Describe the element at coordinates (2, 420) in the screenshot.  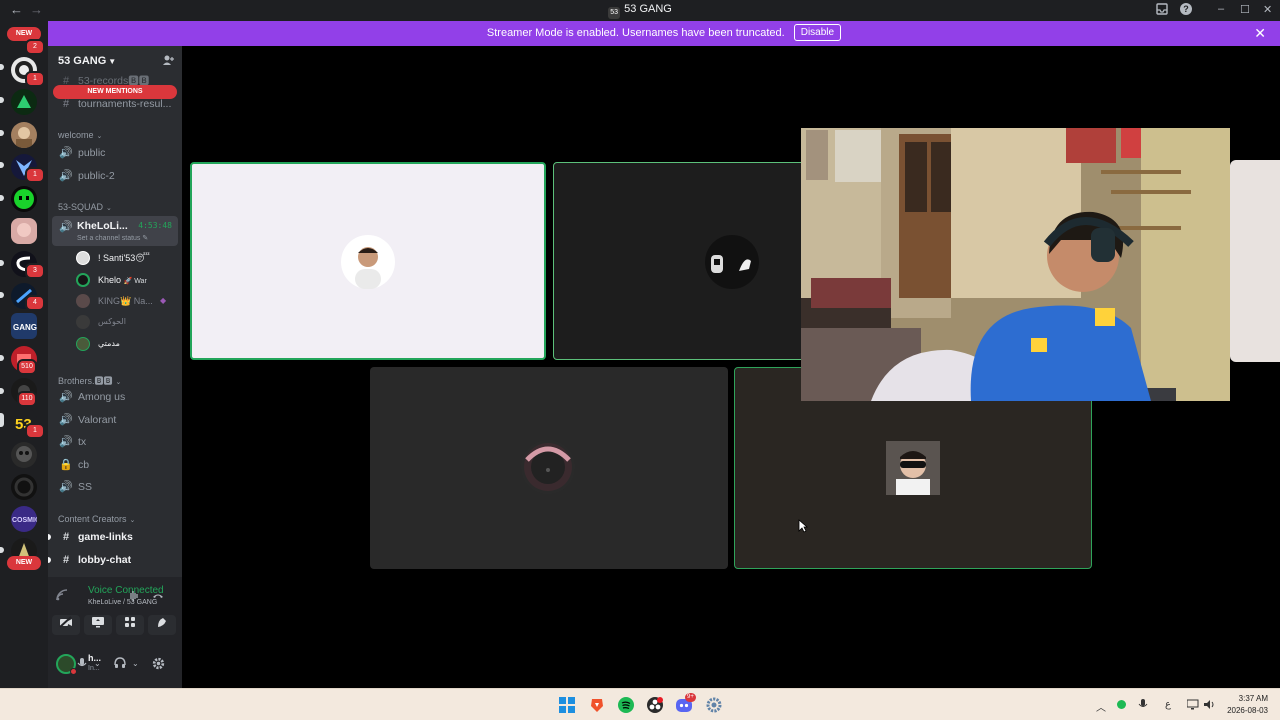
I see `selected-indicator` at that location.